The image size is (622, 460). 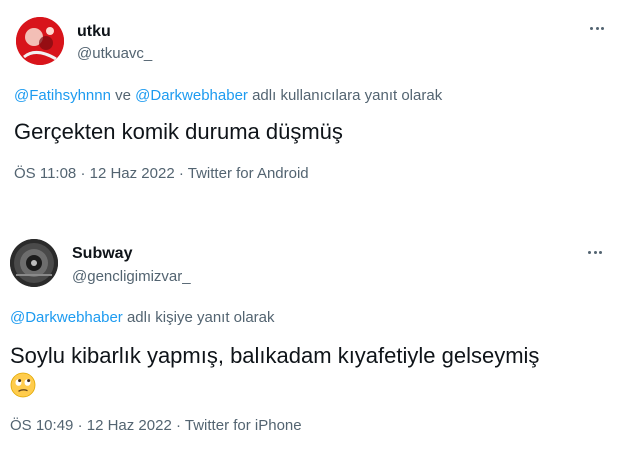 What do you see at coordinates (114, 53) in the screenshot?
I see `user-handle: @utkuavc_` at bounding box center [114, 53].